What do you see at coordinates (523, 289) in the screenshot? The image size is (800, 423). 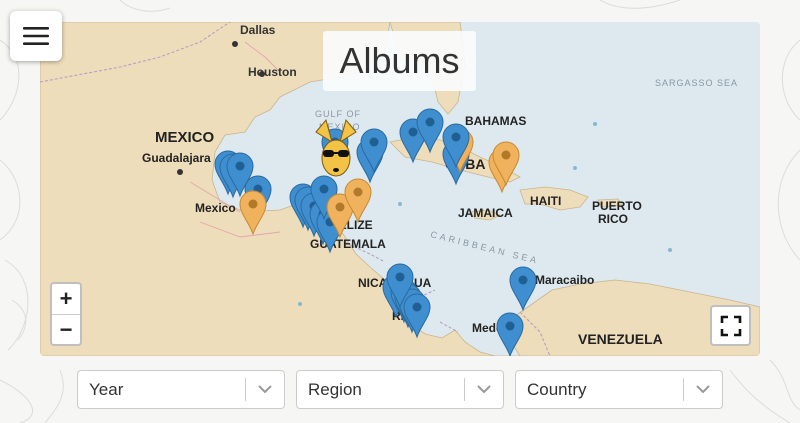 I see `album-map-marker` at bounding box center [523, 289].